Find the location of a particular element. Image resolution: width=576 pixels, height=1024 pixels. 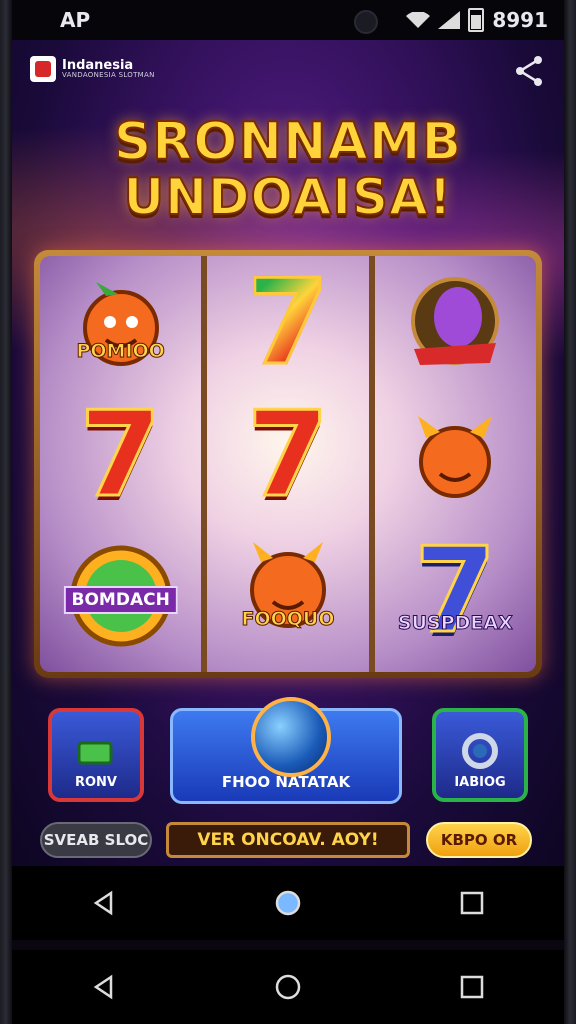

brand-badge: Indanesia VANDAONESIA SLOTMAN is located at coordinates (92, 69).